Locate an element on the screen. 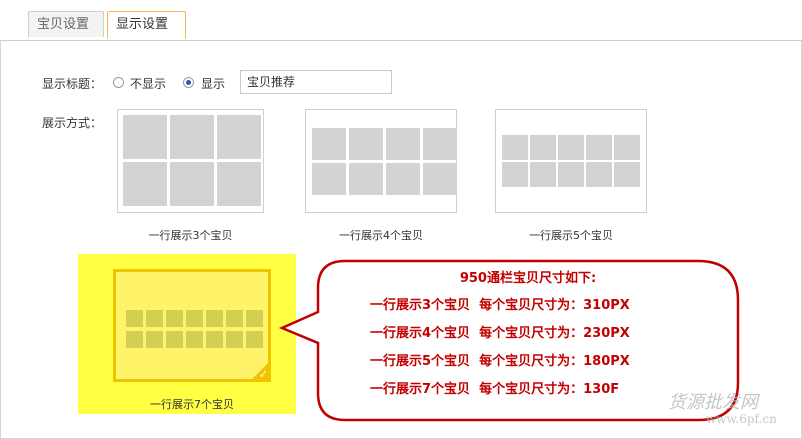 The height and width of the screenshot is (439, 802). callout-title: 950通栏宝贝尺寸如下: is located at coordinates (528, 278).